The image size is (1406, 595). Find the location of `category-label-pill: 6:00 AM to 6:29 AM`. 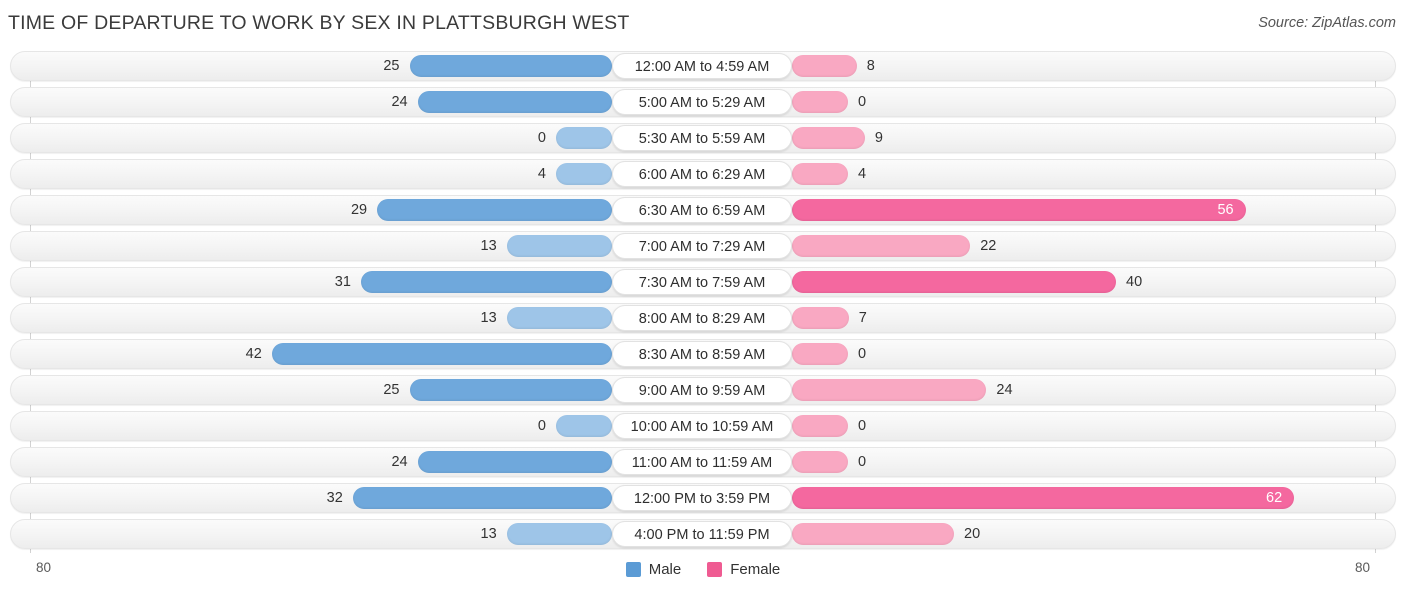

category-label-pill: 6:00 AM to 6:29 AM is located at coordinates (702, 174).